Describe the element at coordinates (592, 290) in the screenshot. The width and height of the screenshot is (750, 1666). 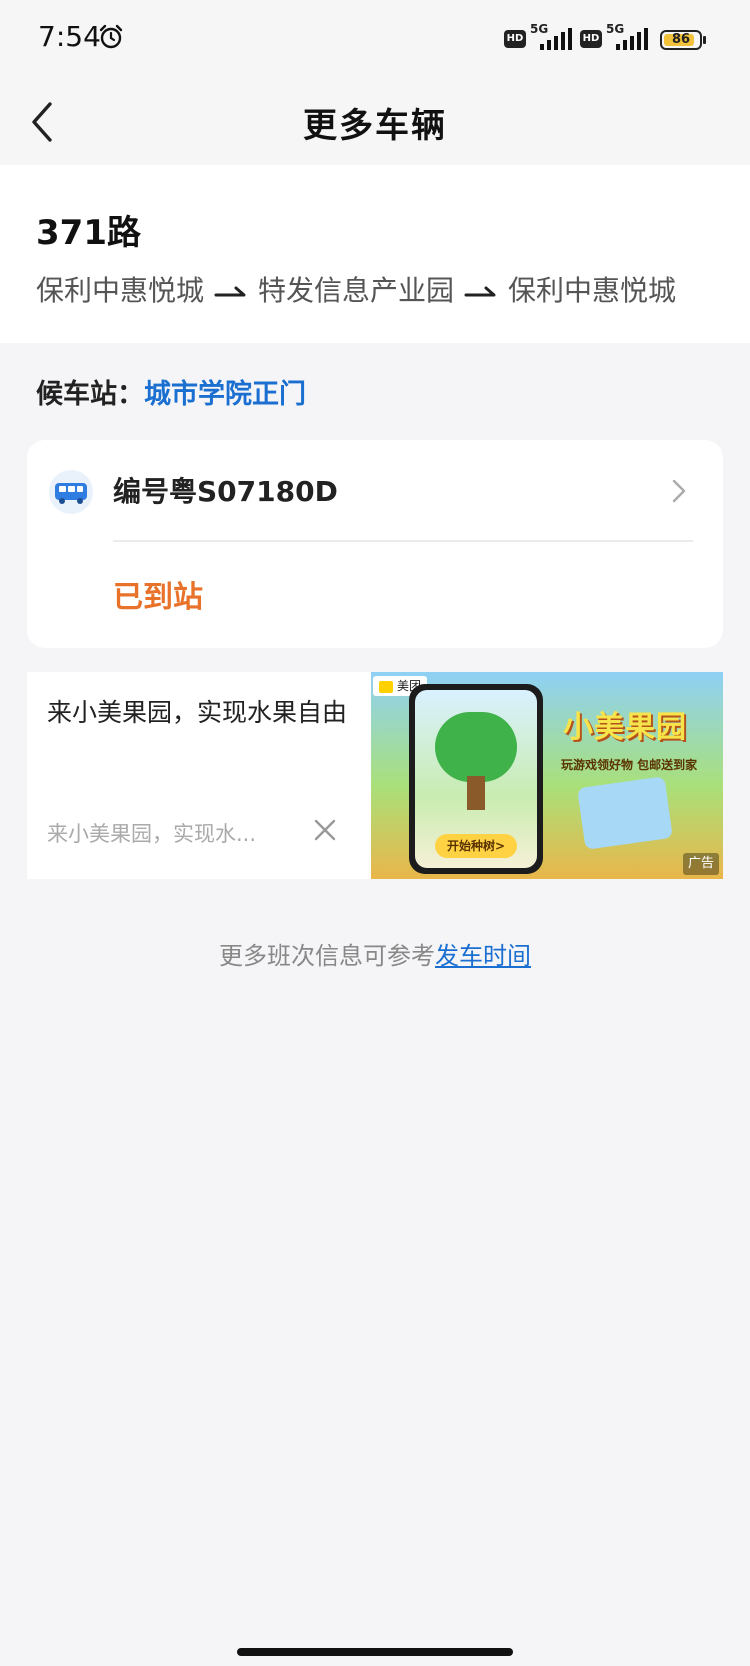
I see `route-stop-end: 保利中惠悦城` at that location.